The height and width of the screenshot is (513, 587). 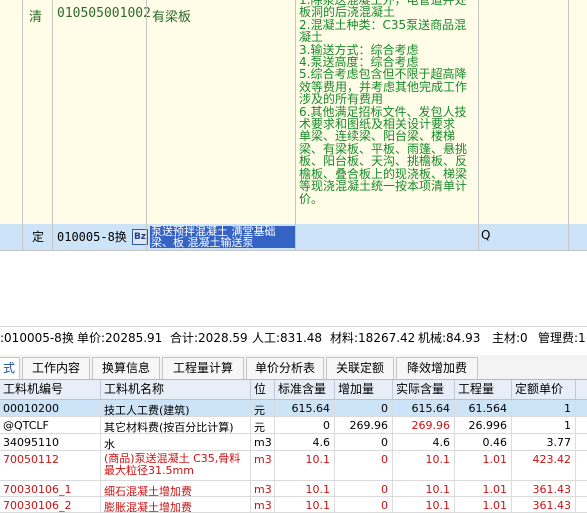 I want to click on summary-material: 材料:18267.42, so click(x=373, y=338).